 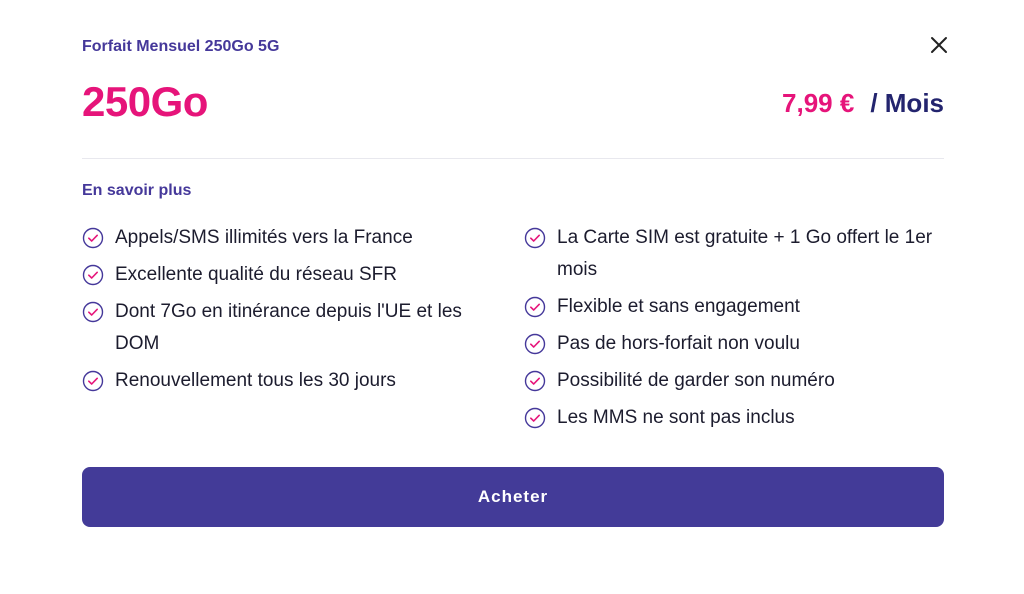 What do you see at coordinates (676, 417) in the screenshot?
I see `feature-text: Les MMS ne sont pas inclus` at bounding box center [676, 417].